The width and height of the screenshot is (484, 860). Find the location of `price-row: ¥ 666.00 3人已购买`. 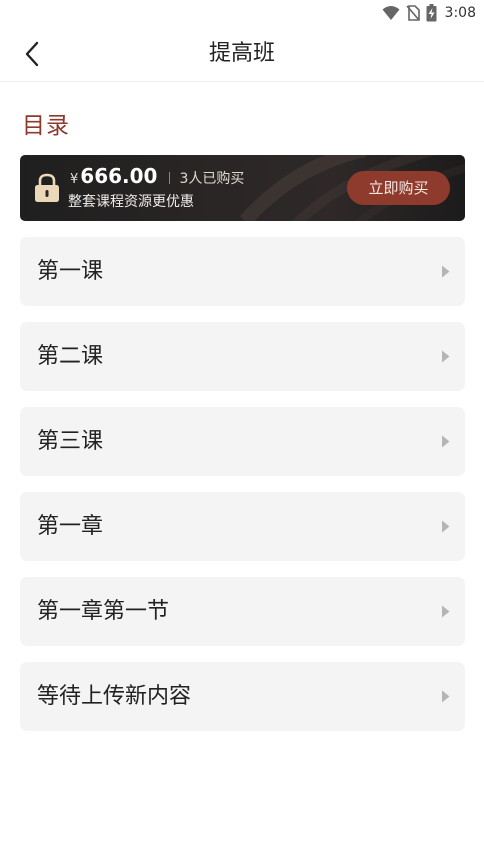

price-row: ¥ 666.00 3人已购买 is located at coordinates (157, 176).